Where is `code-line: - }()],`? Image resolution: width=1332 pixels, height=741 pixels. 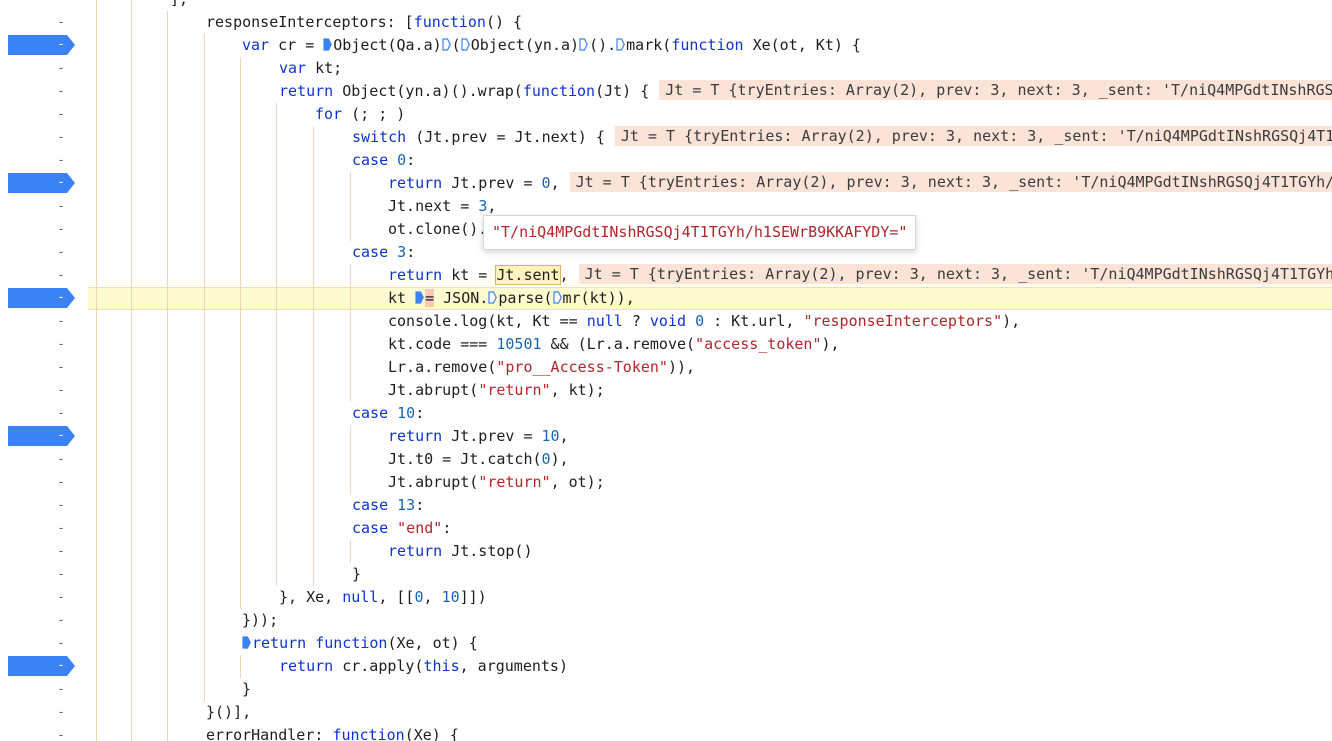
code-line: - }()], is located at coordinates (666, 712).